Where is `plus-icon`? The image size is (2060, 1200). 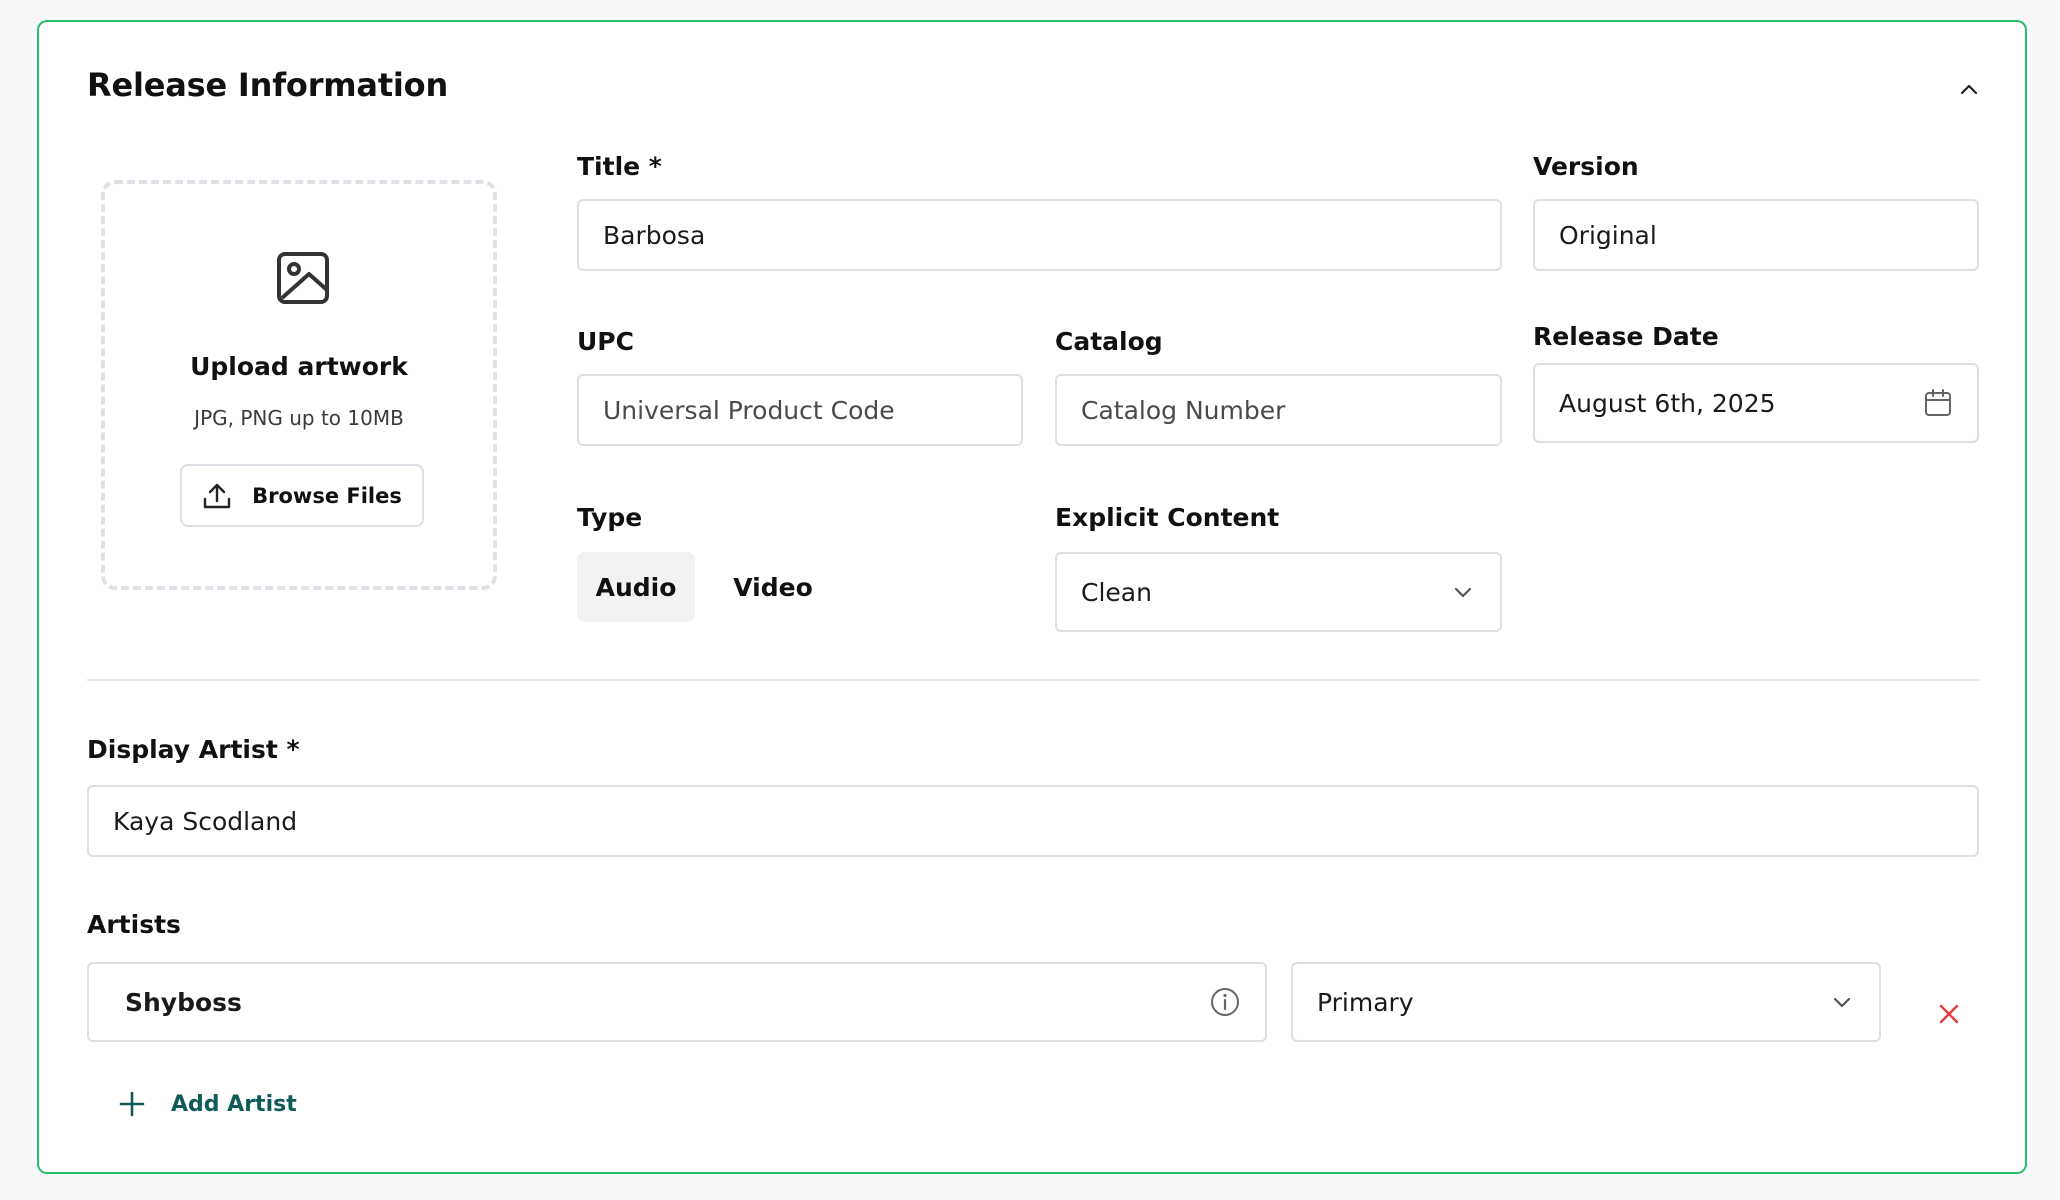
plus-icon is located at coordinates (132, 1104).